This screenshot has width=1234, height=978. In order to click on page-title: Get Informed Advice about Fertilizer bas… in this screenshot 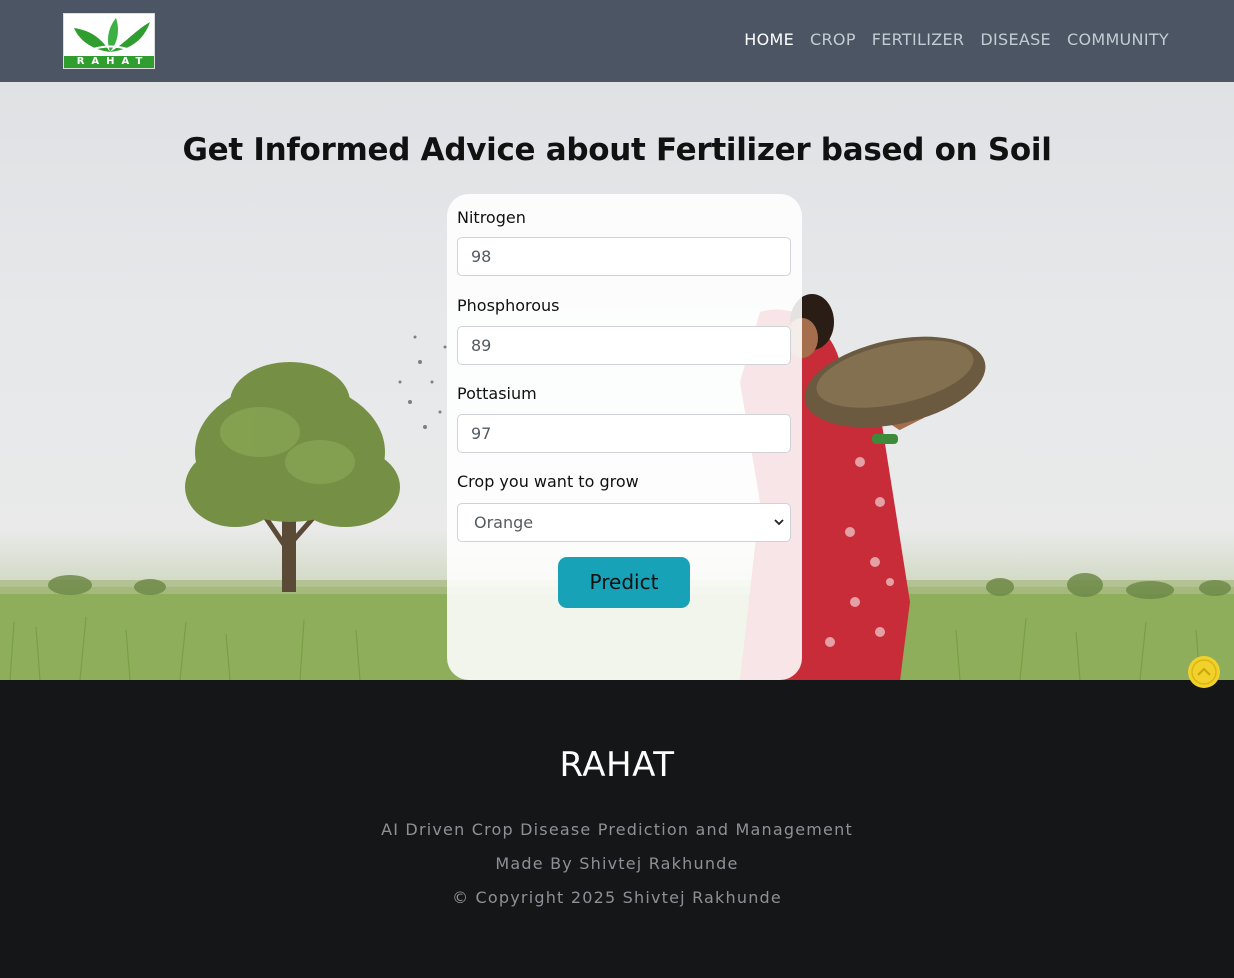, I will do `click(617, 150)`.